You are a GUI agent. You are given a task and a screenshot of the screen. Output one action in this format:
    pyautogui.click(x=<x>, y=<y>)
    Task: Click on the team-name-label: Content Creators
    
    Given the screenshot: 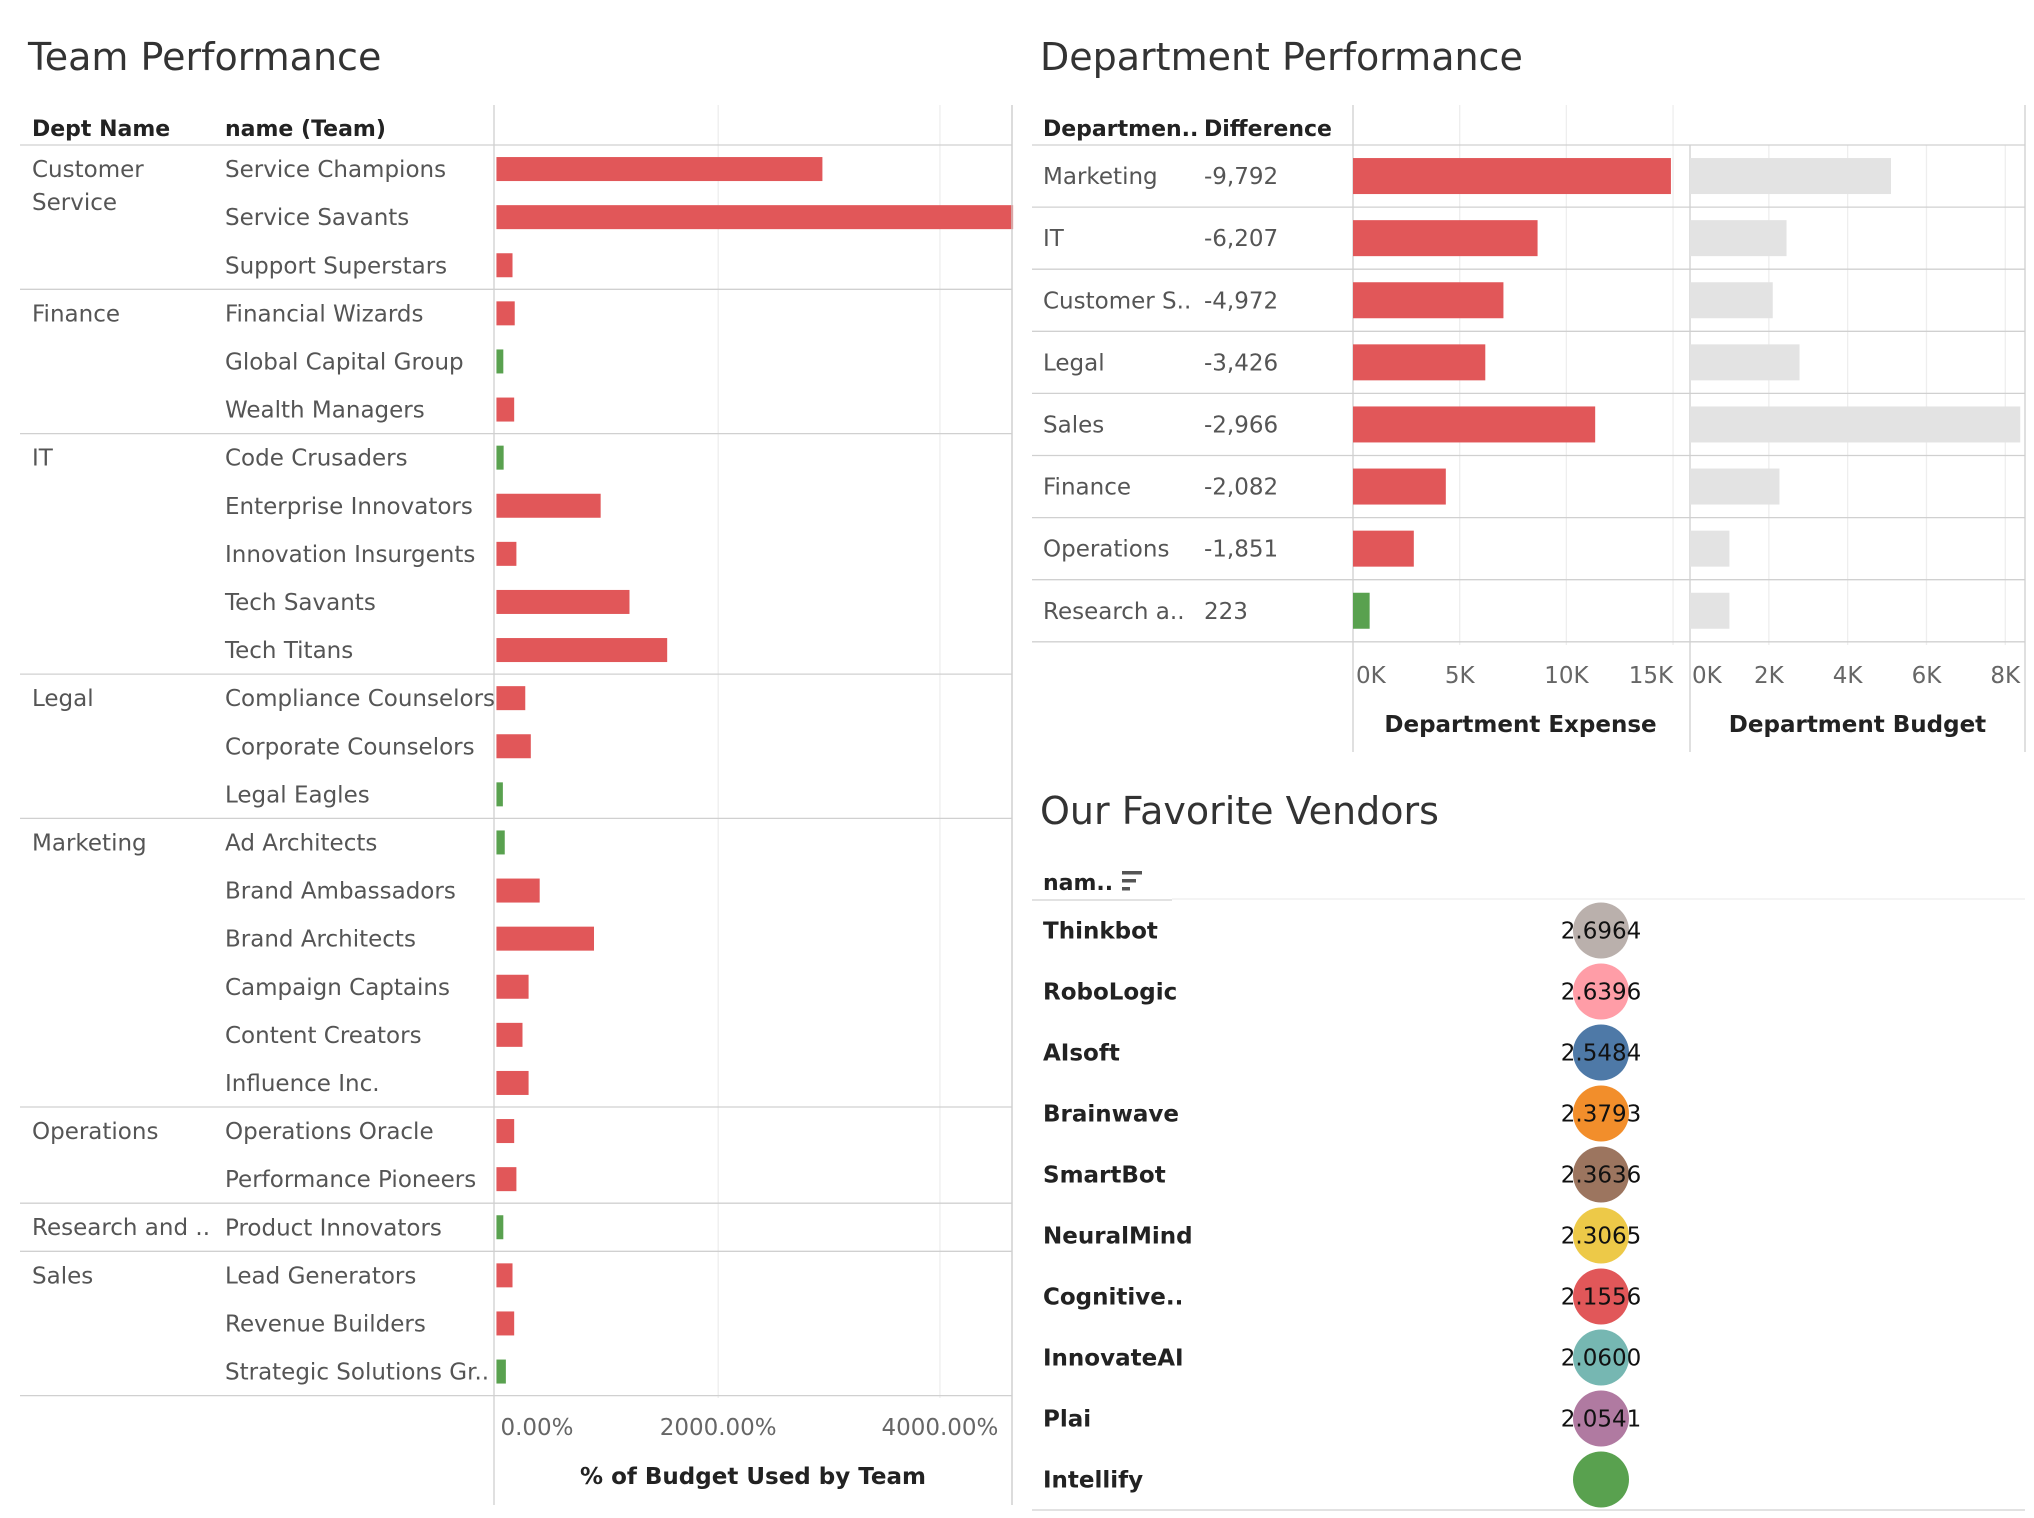 What is the action you would take?
    pyautogui.click(x=323, y=1036)
    